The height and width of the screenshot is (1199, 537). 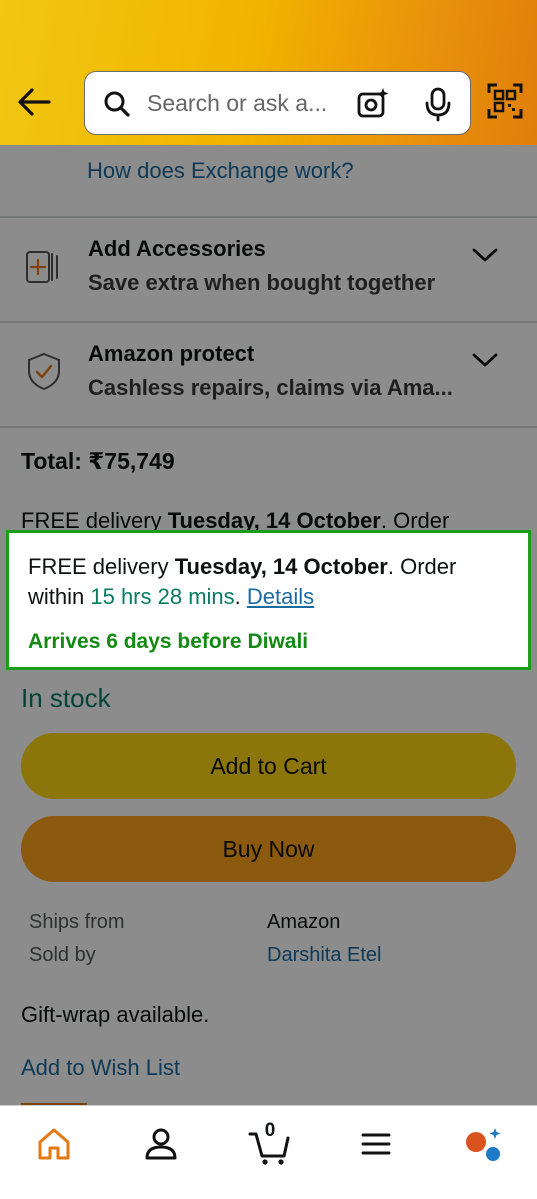 What do you see at coordinates (162, 596) in the screenshot?
I see `order-countdown: 15 hrs 28 mins` at bounding box center [162, 596].